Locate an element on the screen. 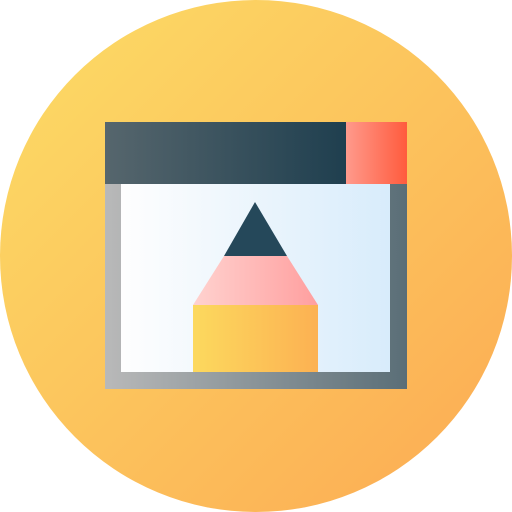 This screenshot has width=512, height=512. window-close-block is located at coordinates (376, 153).